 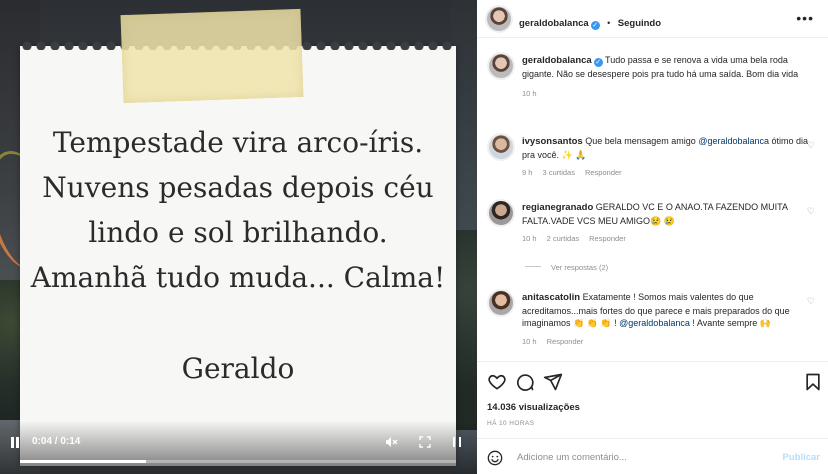 I want to click on comment-username: regianegranado, so click(x=557, y=207).